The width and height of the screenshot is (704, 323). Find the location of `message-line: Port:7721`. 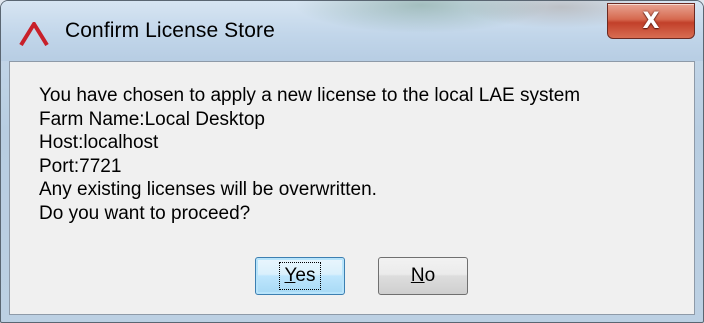

message-line: Port:7721 is located at coordinates (80, 166).